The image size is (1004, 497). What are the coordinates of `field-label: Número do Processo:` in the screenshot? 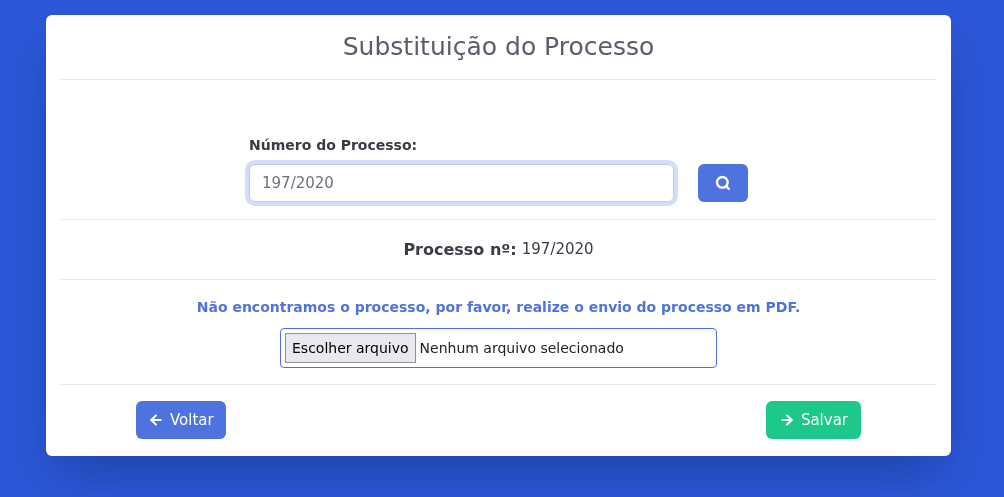 It's located at (333, 145).